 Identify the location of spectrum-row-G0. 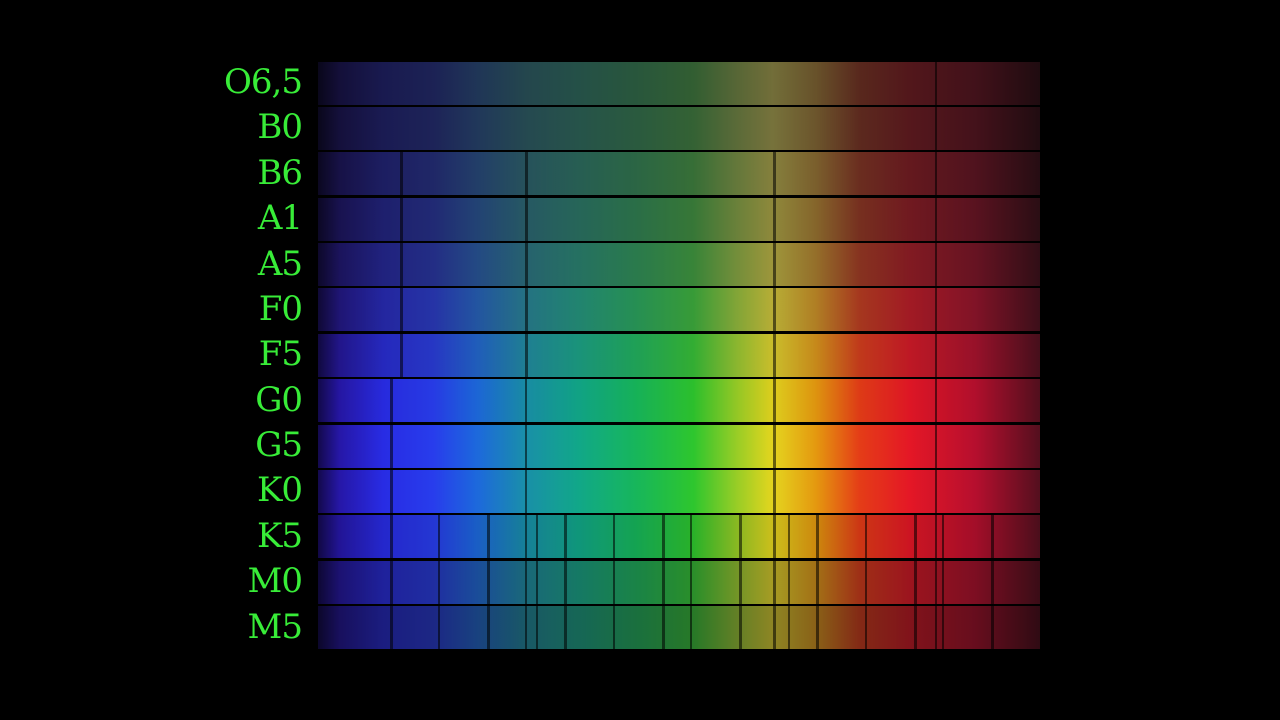
(679, 401).